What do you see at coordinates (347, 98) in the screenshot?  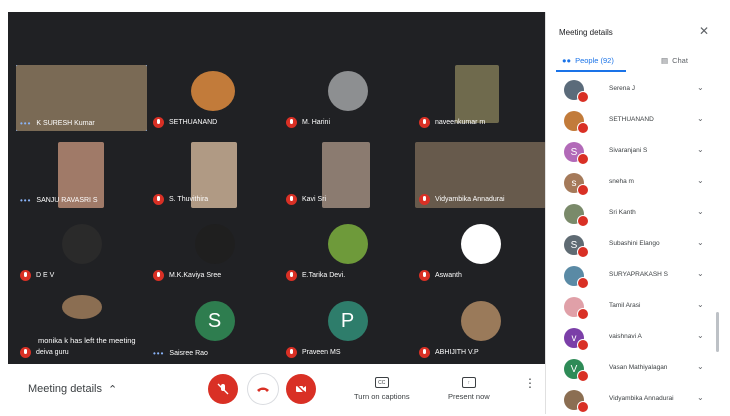 I see `participant-tile: M. Harini` at bounding box center [347, 98].